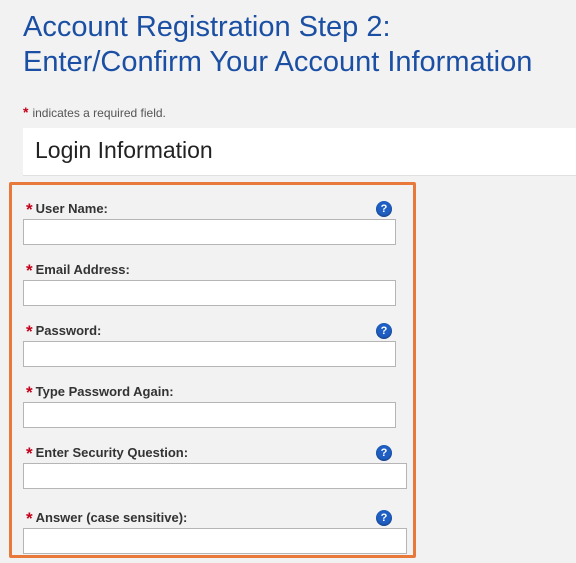 The image size is (576, 563). I want to click on confirm-password-label: * Type Password Again:, so click(100, 392).